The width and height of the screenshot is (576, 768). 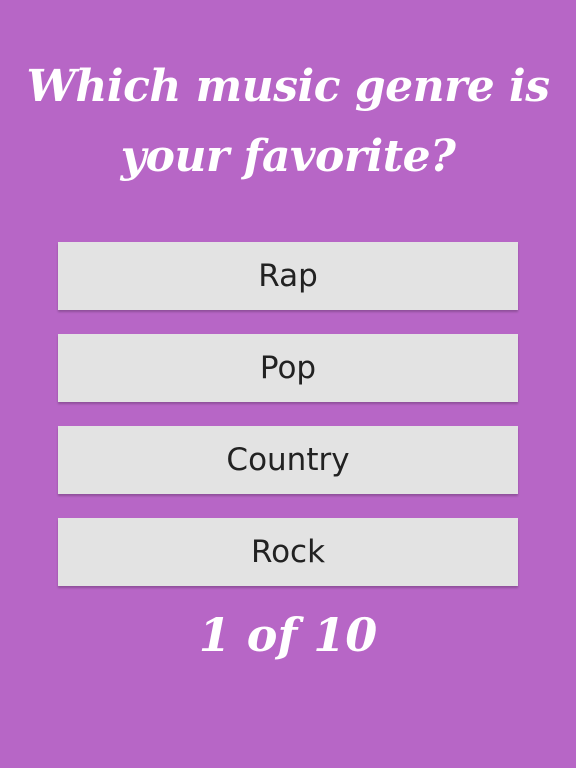 What do you see at coordinates (288, 552) in the screenshot?
I see `answer-button-rock: Rock` at bounding box center [288, 552].